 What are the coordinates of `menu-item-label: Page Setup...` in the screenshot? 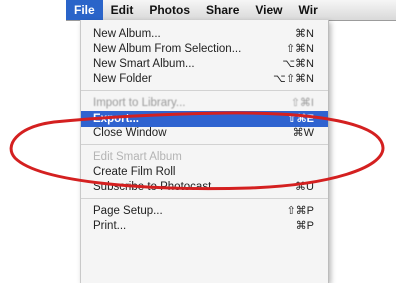 It's located at (128, 211).